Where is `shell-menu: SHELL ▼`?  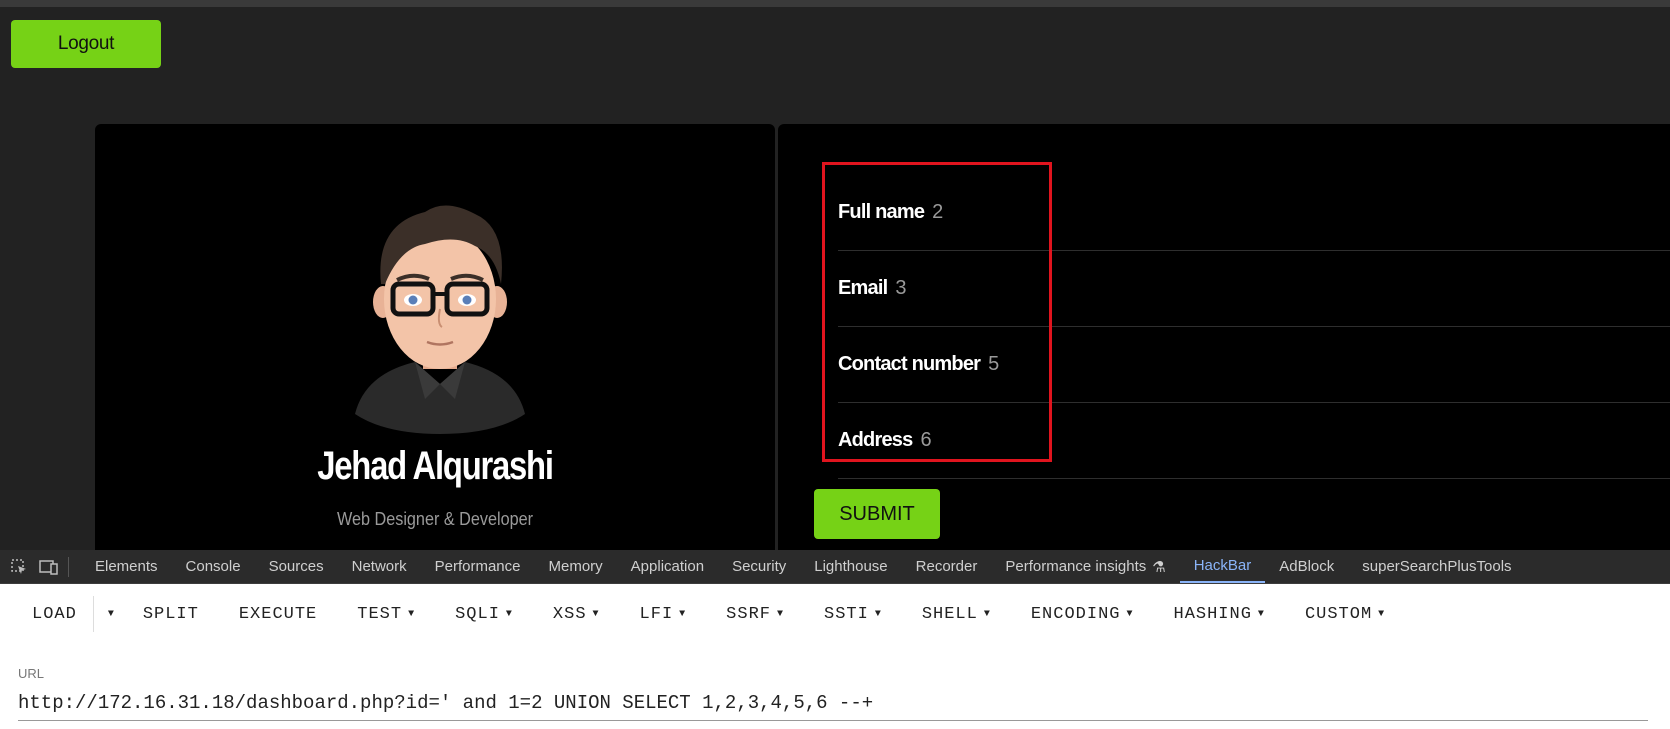 shell-menu: SHELL ▼ is located at coordinates (956, 614).